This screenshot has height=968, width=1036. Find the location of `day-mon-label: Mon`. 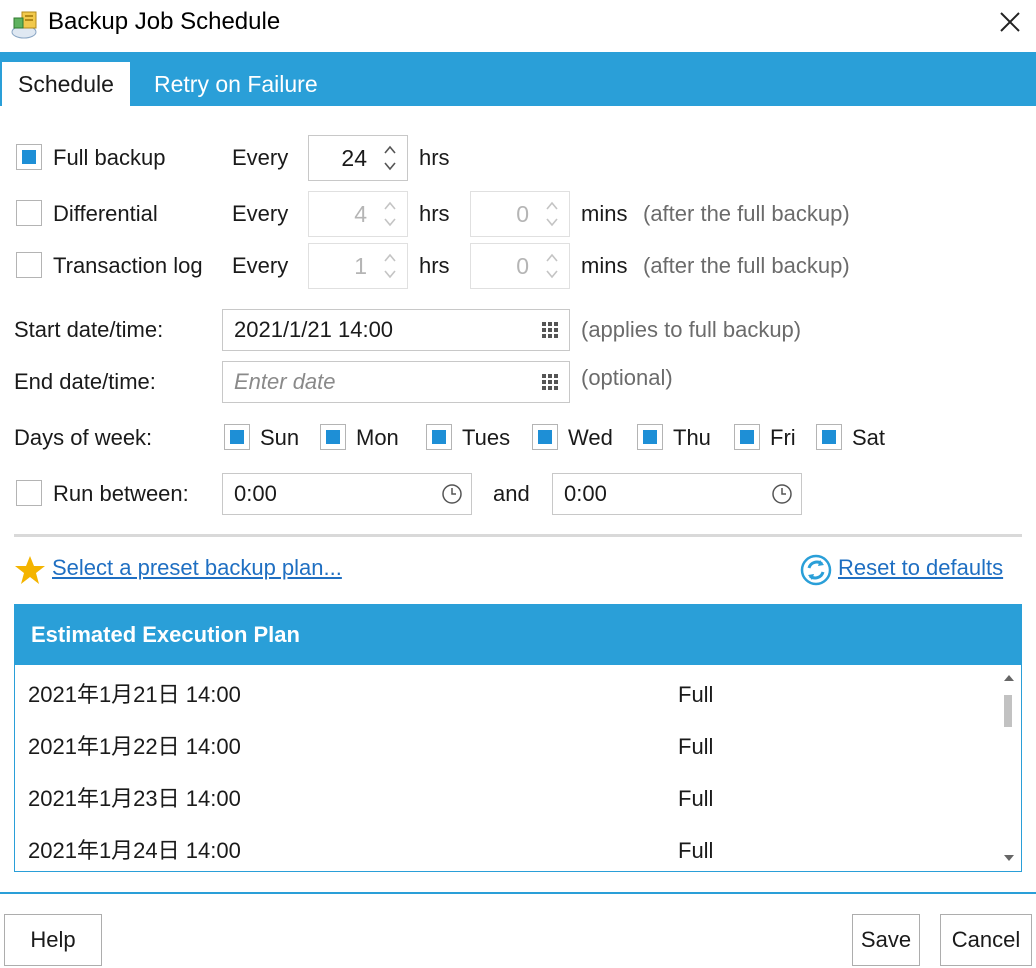

day-mon-label: Mon is located at coordinates (377, 437).